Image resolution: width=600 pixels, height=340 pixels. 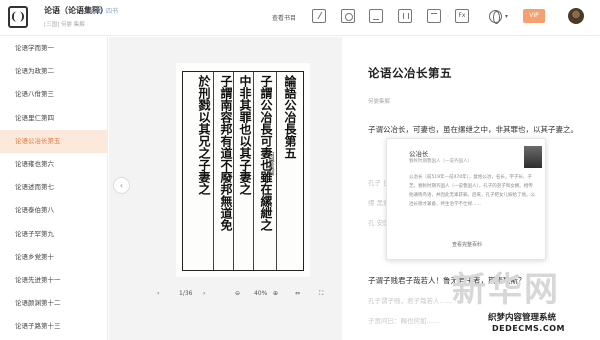 I want to click on sidebar-item: 论语子罕第九, so click(x=53, y=234).